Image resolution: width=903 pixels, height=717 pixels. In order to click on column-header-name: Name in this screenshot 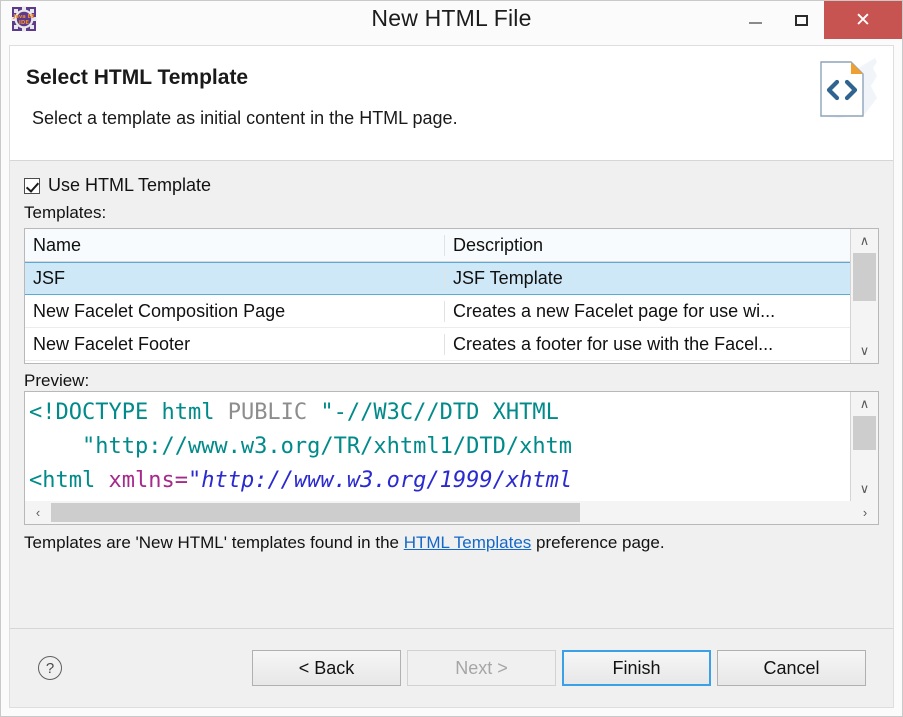, I will do `click(235, 245)`.